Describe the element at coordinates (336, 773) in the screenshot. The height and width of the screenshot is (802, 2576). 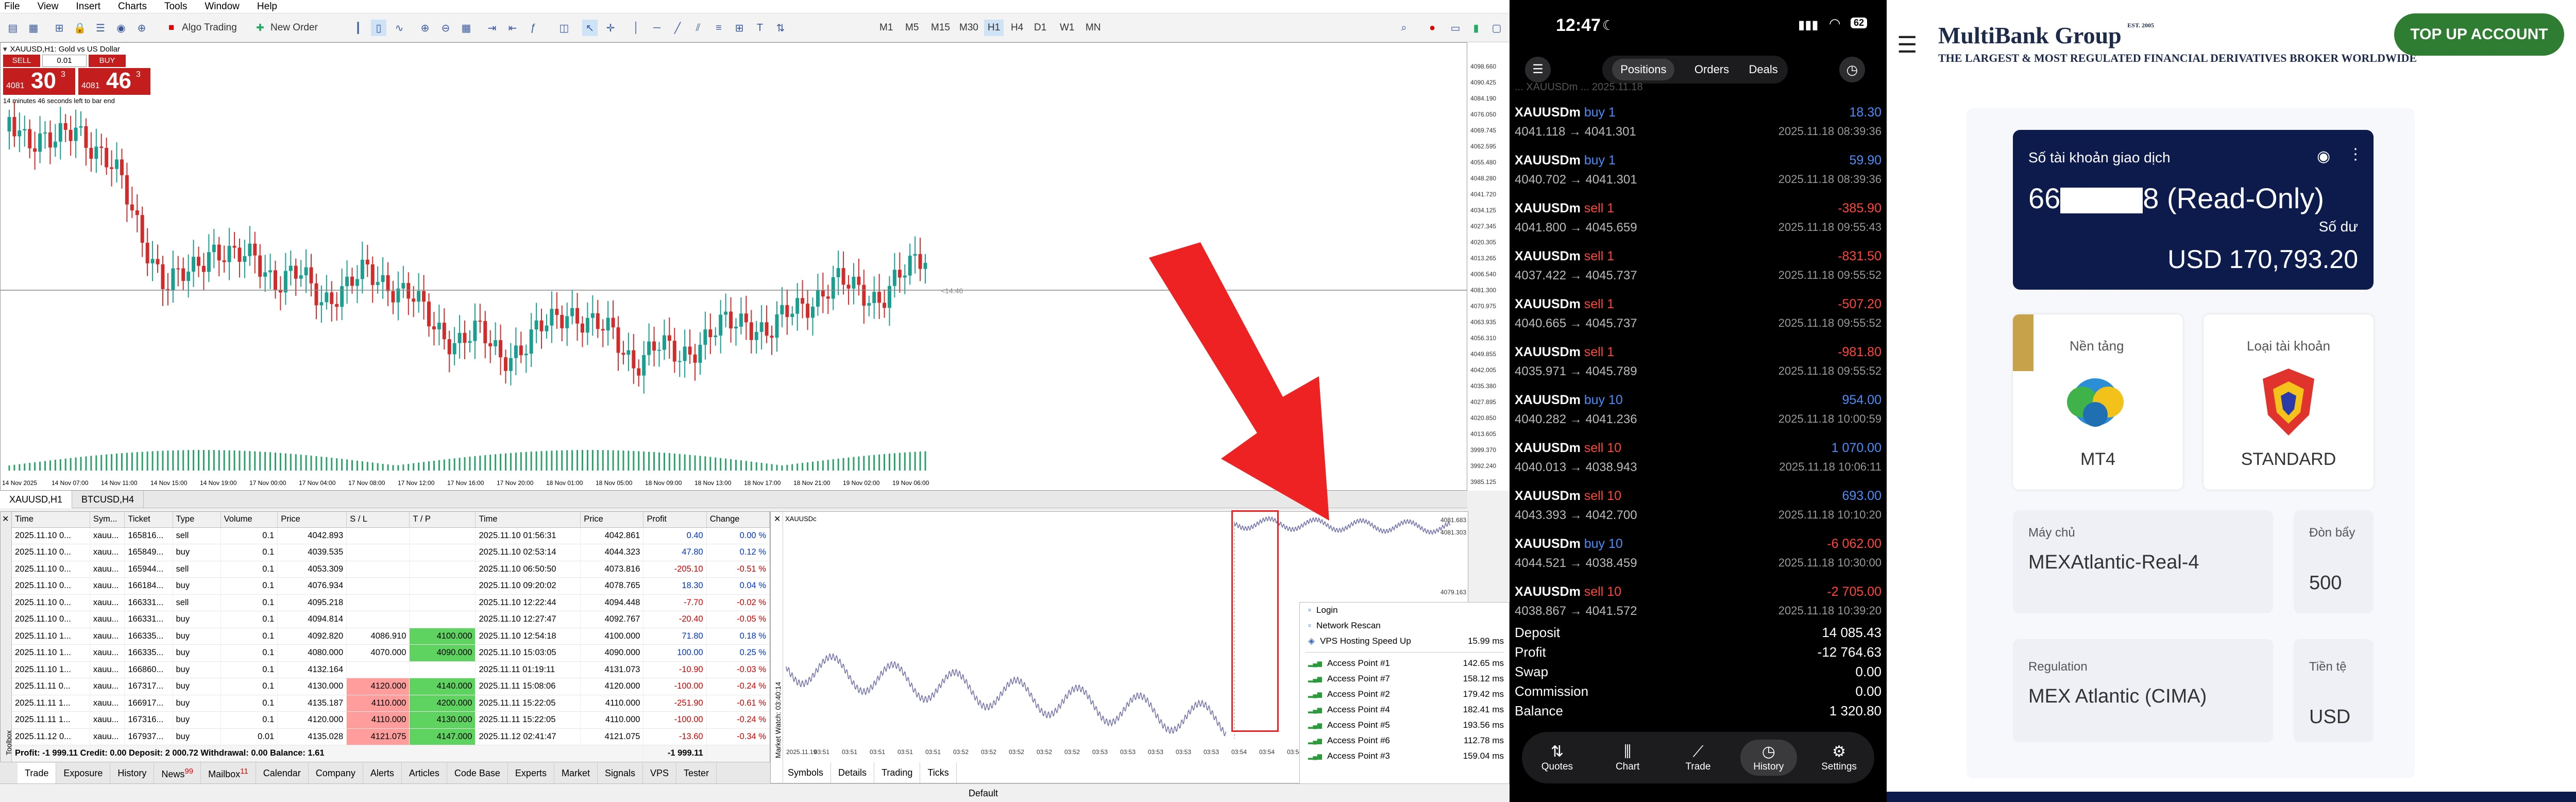
I see `terminal-tab: Company` at that location.